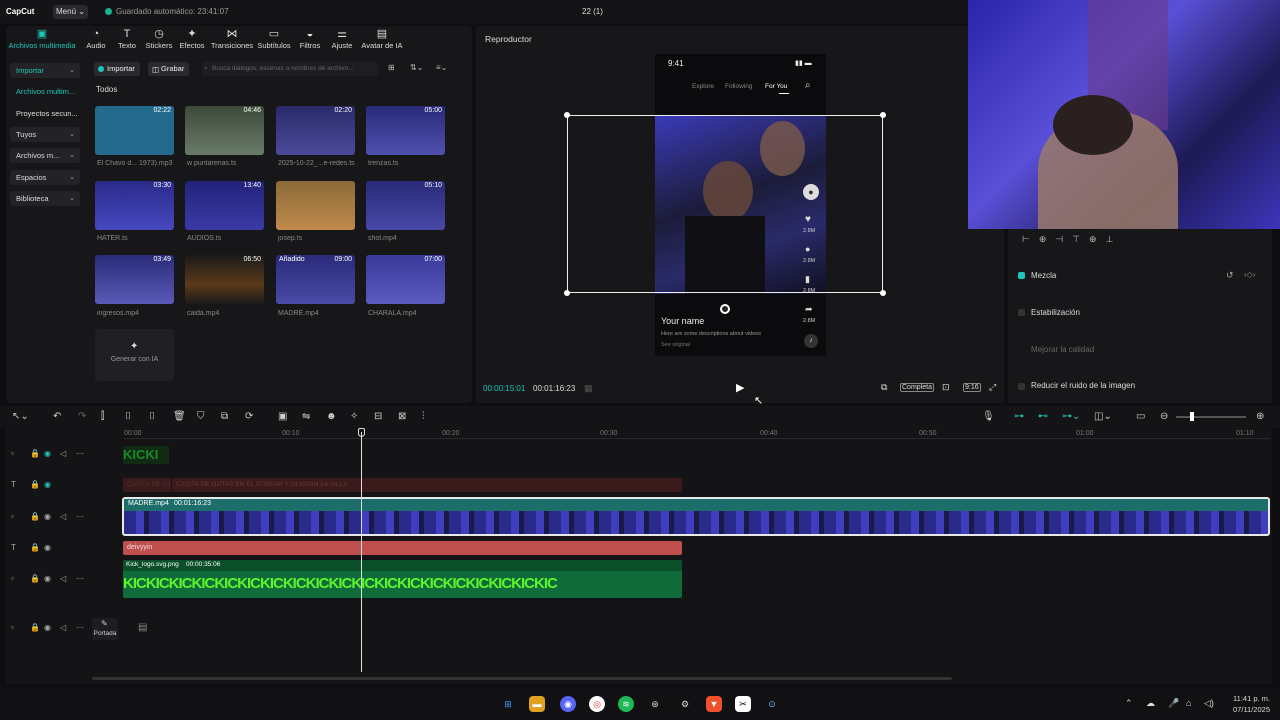  What do you see at coordinates (331, 416) in the screenshot?
I see `person-icon: ☻` at bounding box center [331, 416].